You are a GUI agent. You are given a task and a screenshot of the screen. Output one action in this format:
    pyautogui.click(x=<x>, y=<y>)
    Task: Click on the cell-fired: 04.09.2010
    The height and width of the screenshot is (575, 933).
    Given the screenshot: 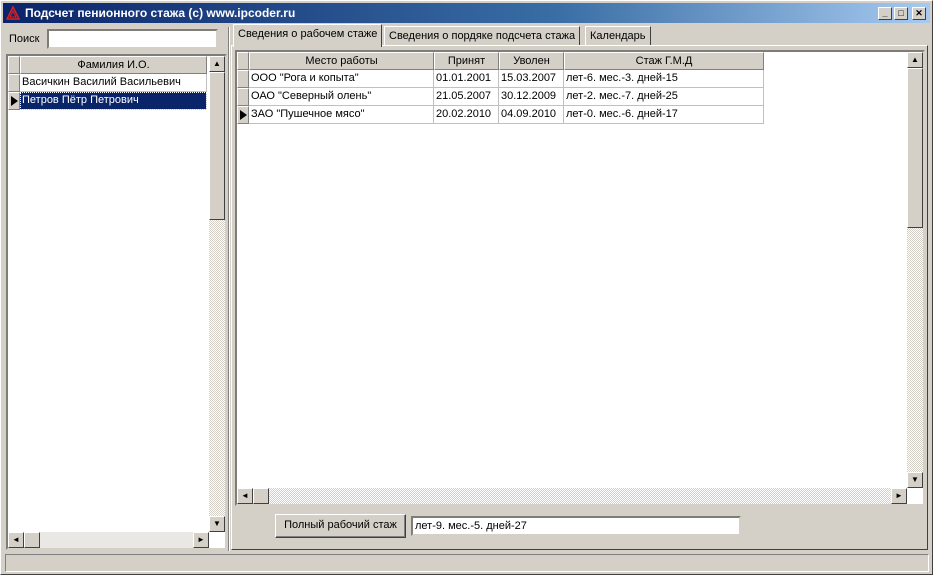 What is the action you would take?
    pyautogui.click(x=531, y=115)
    